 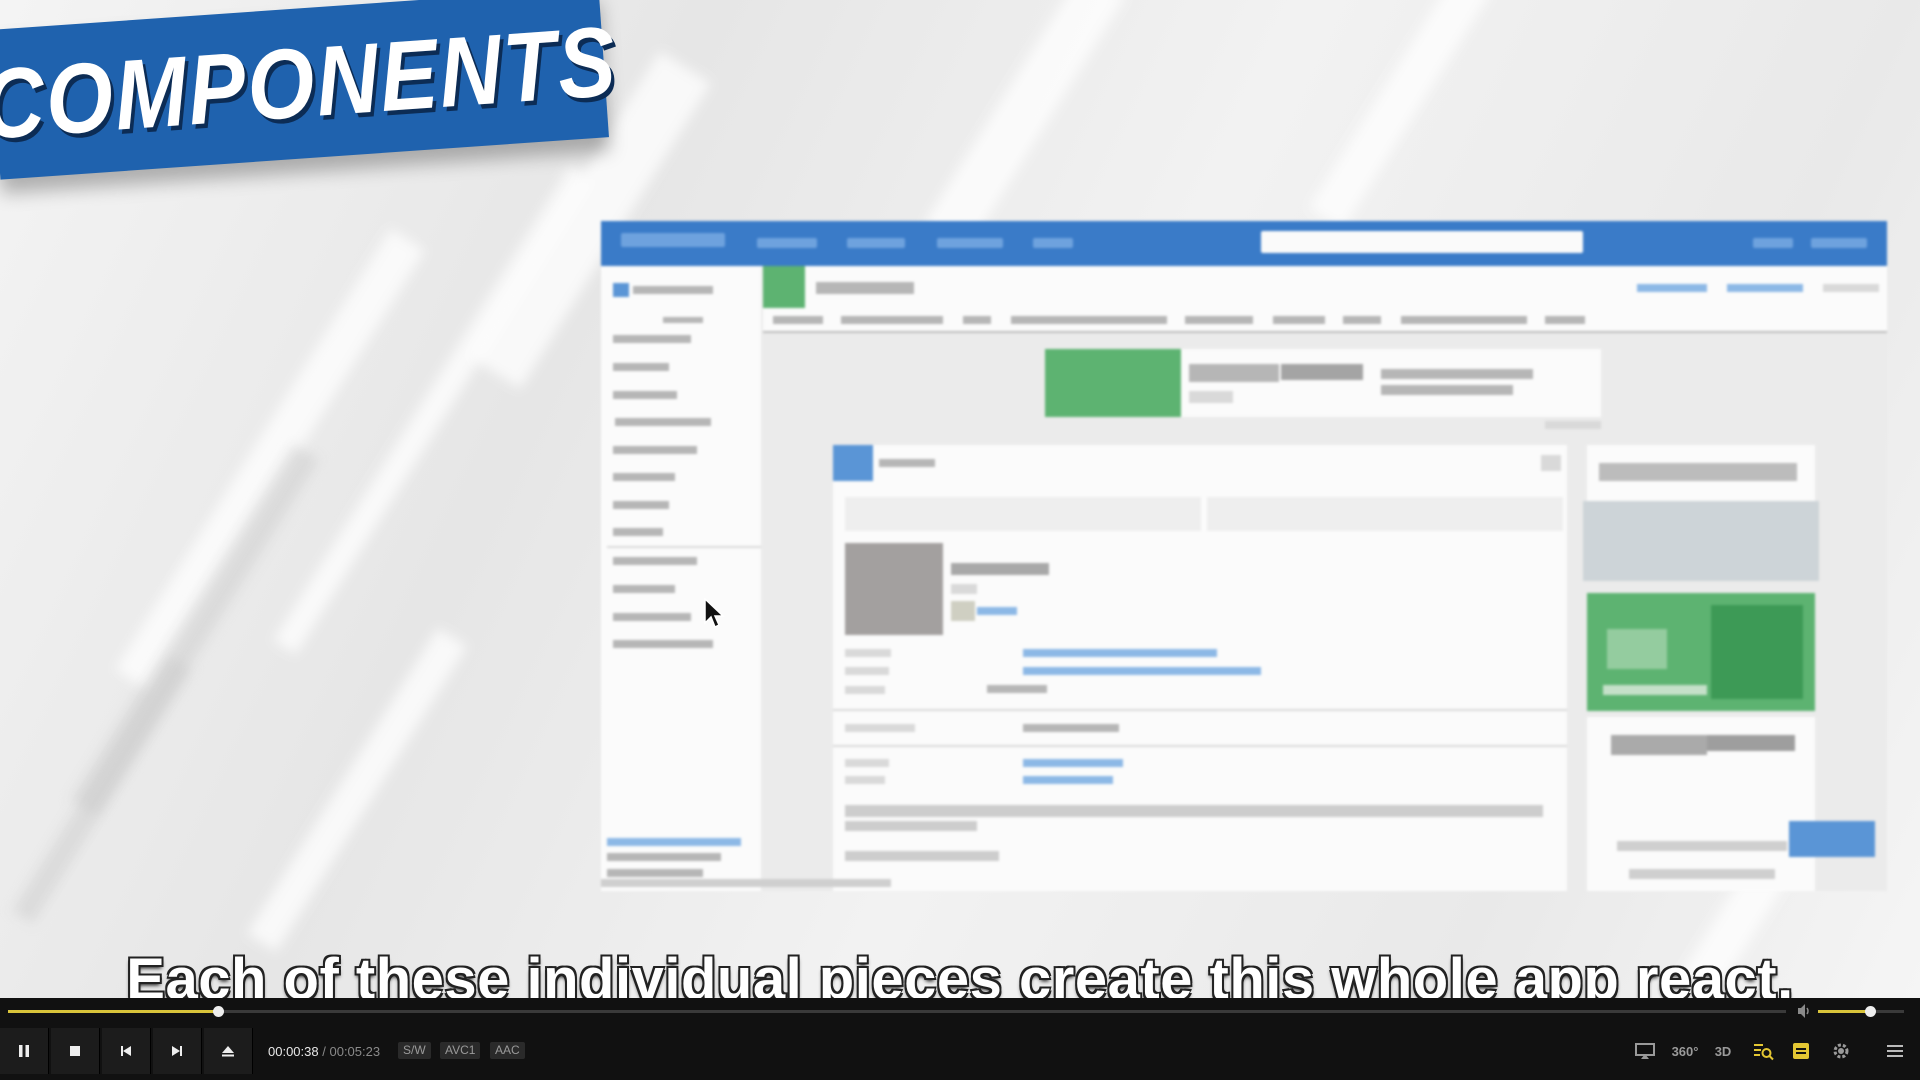 What do you see at coordinates (1655, 690) in the screenshot?
I see `mockup-widget-line` at bounding box center [1655, 690].